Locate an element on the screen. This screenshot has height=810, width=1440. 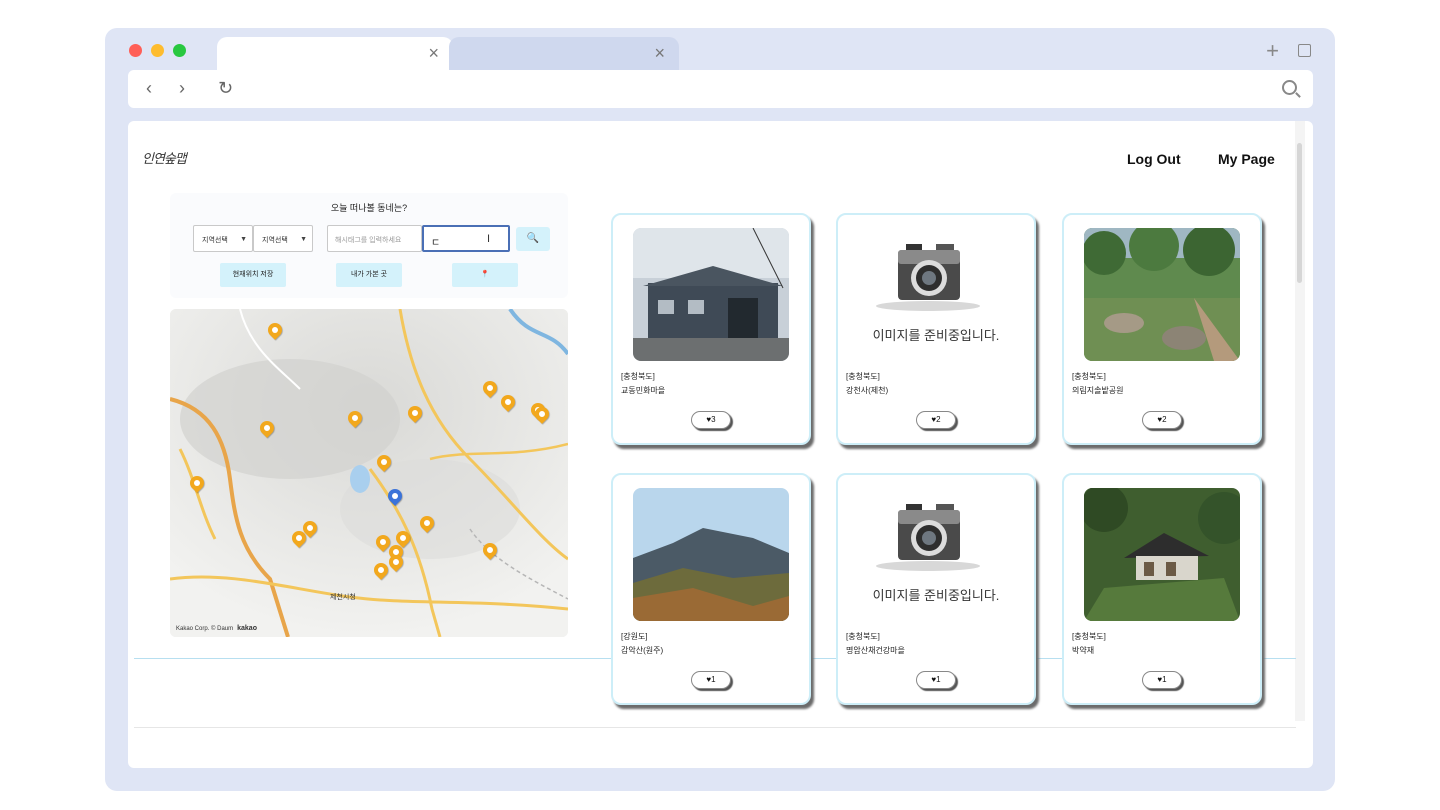
map-city-label: 제천시청 is located at coordinates (343, 597).